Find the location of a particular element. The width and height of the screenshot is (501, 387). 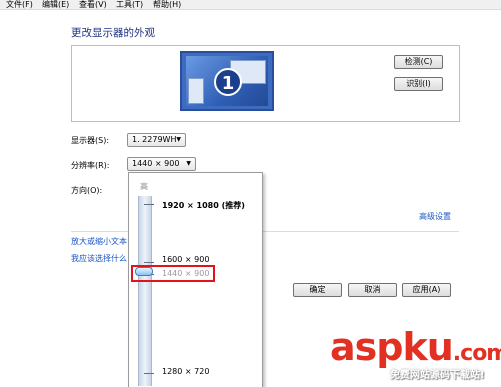

page-title: 更改显示器的外观 is located at coordinates (113, 33).